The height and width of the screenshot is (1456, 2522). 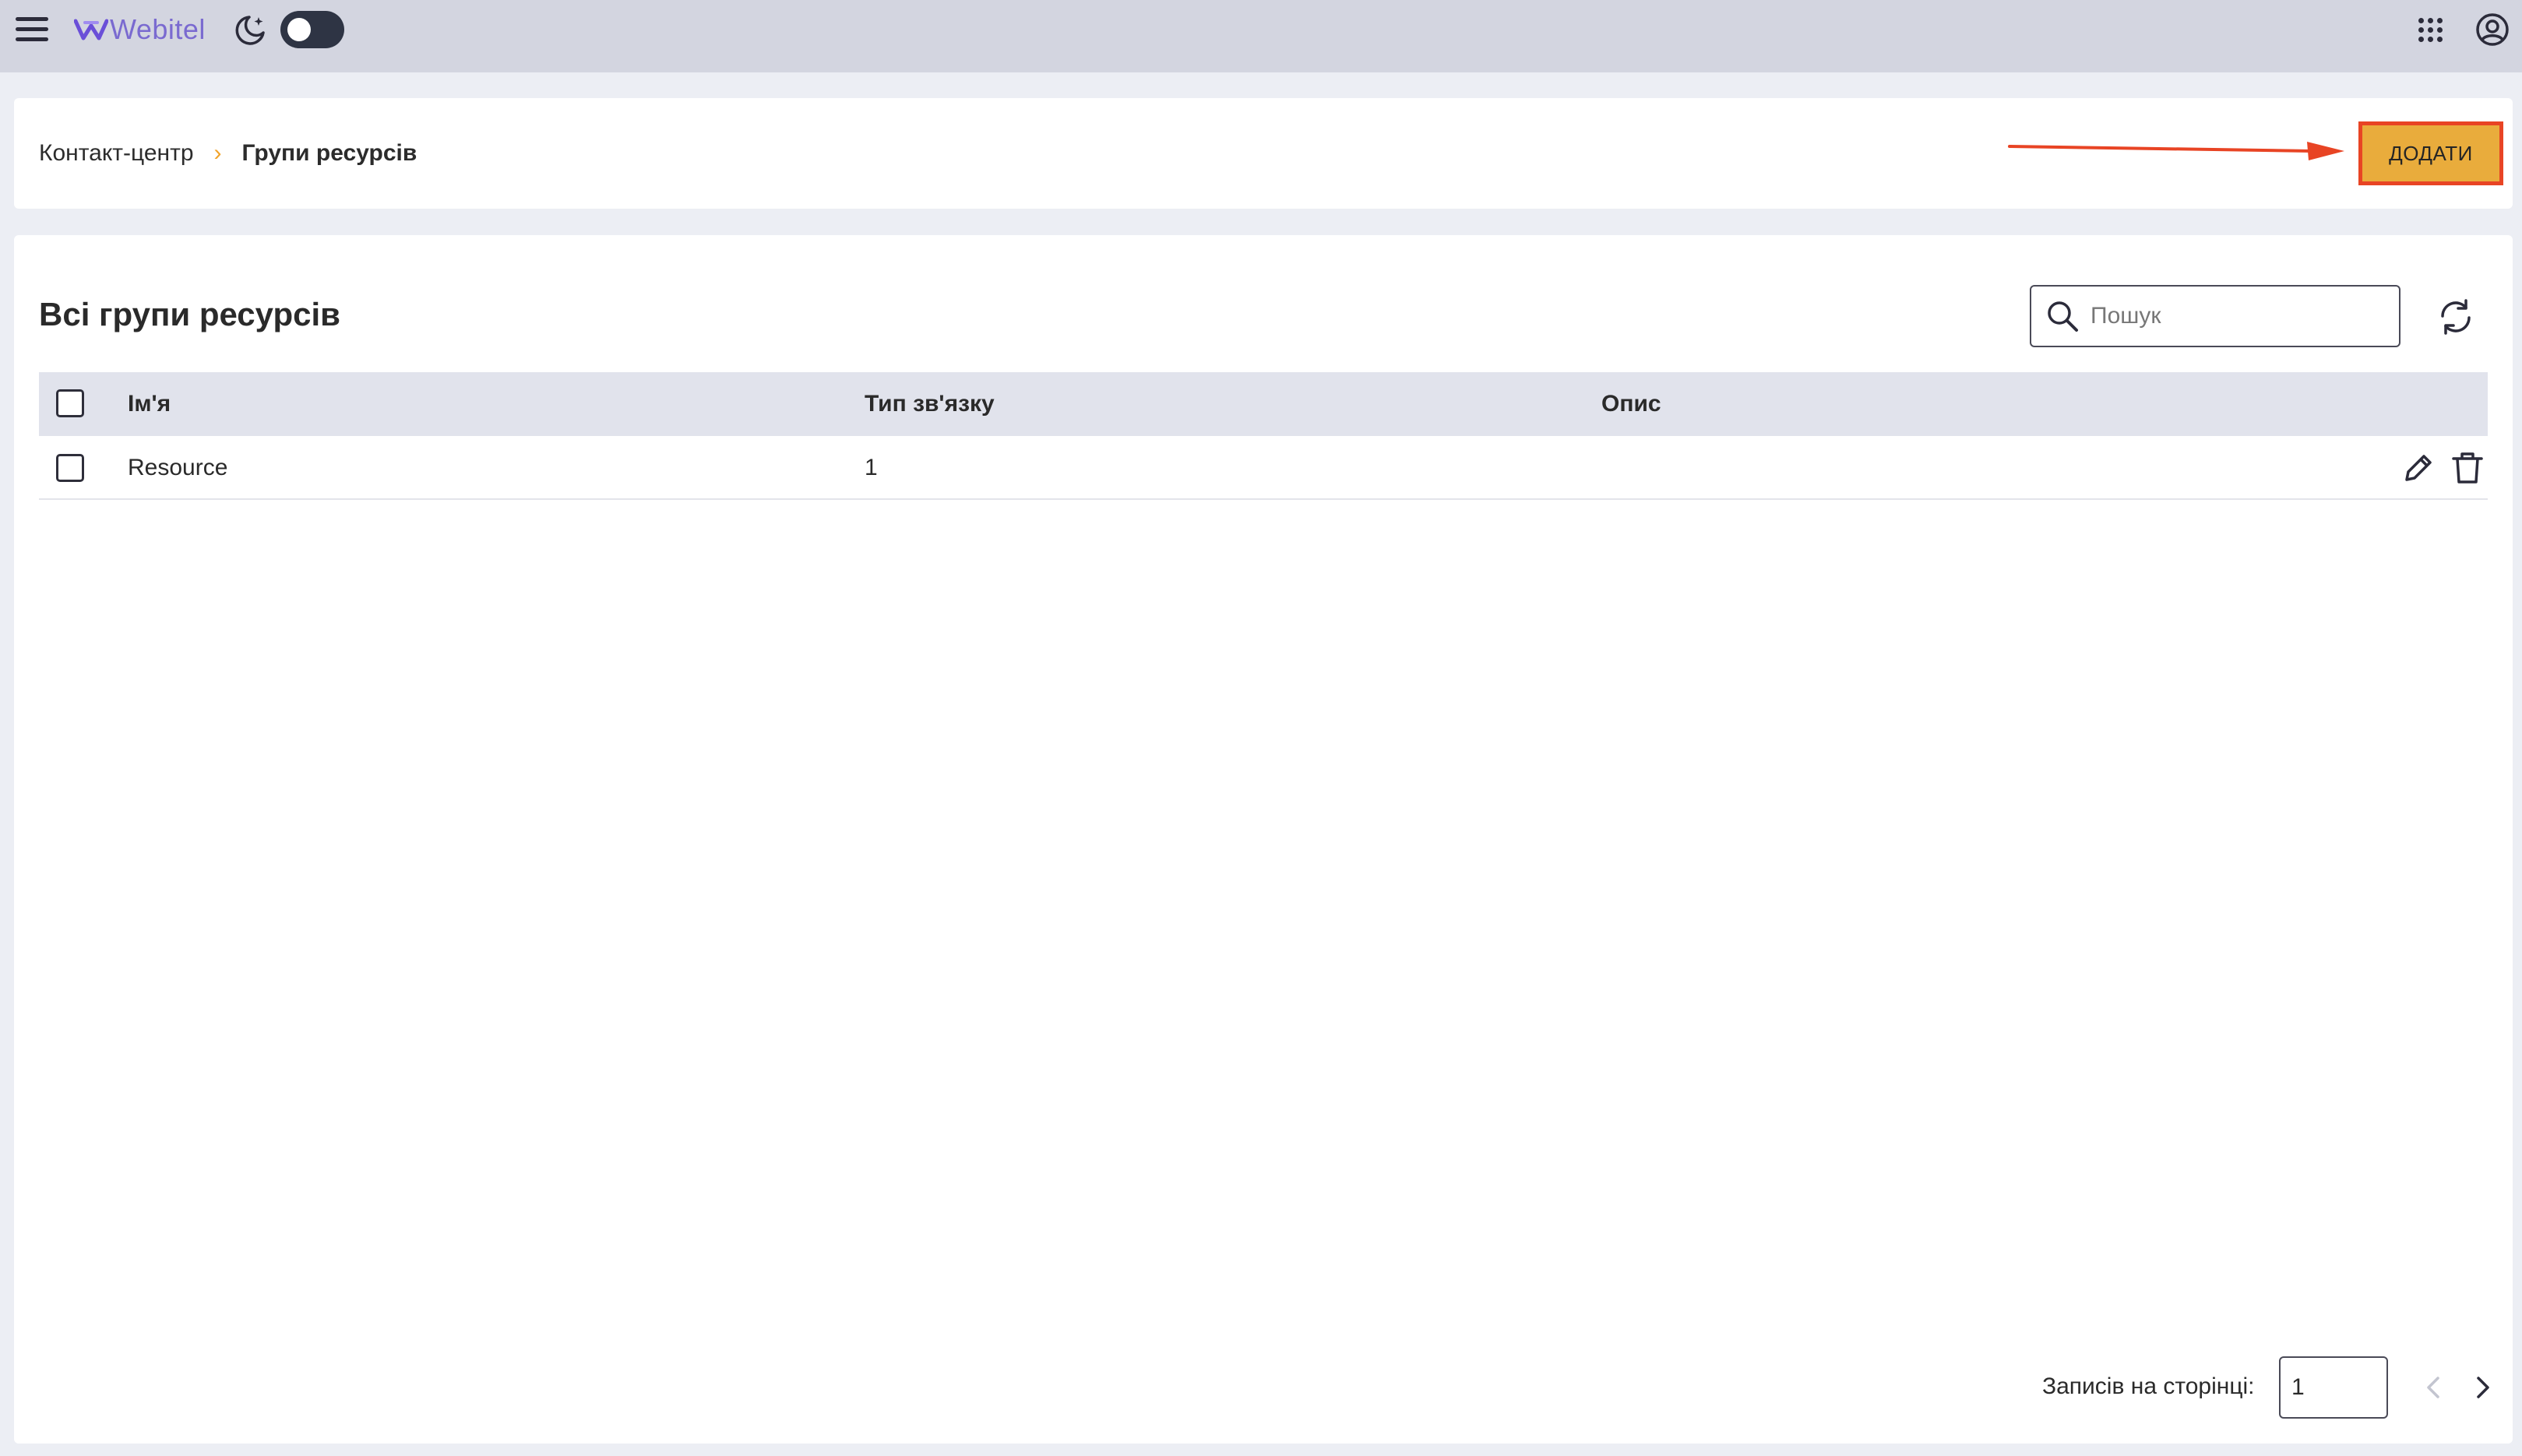 I want to click on row-checkbox, so click(x=70, y=468).